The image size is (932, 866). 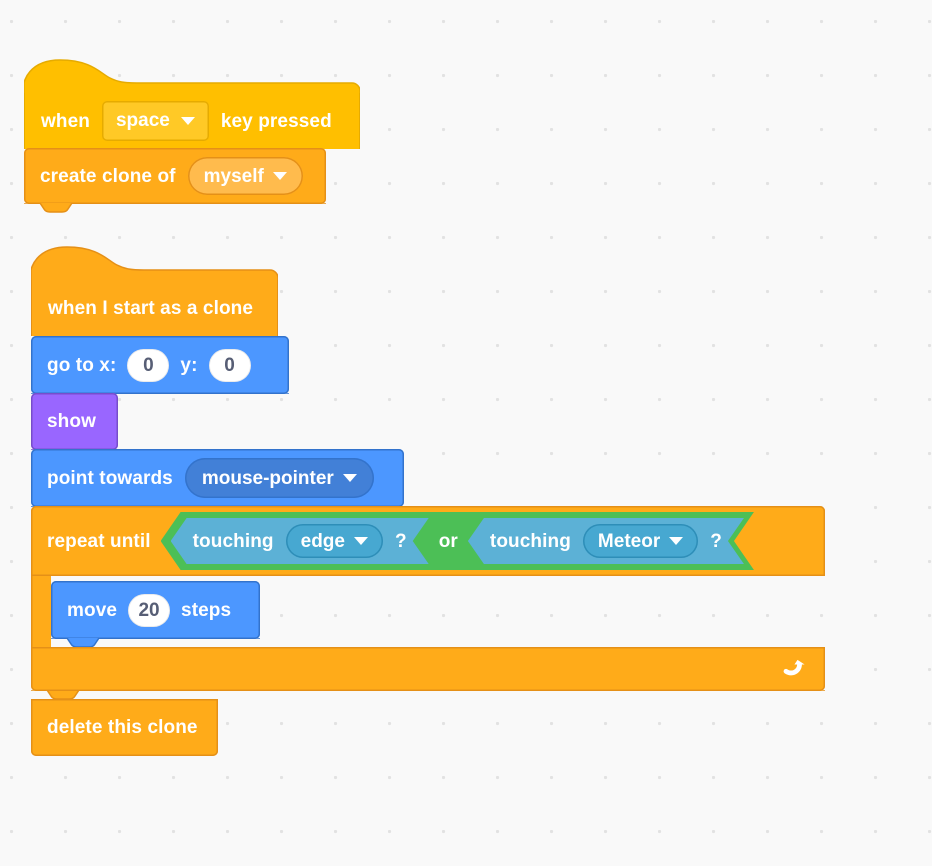 I want to click on repeat-until-label: repeat until, so click(x=99, y=541).